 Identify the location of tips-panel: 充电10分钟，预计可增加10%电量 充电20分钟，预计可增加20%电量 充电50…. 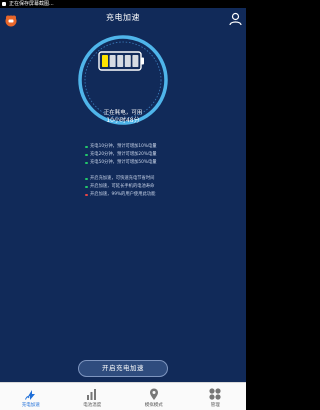
(160, 175).